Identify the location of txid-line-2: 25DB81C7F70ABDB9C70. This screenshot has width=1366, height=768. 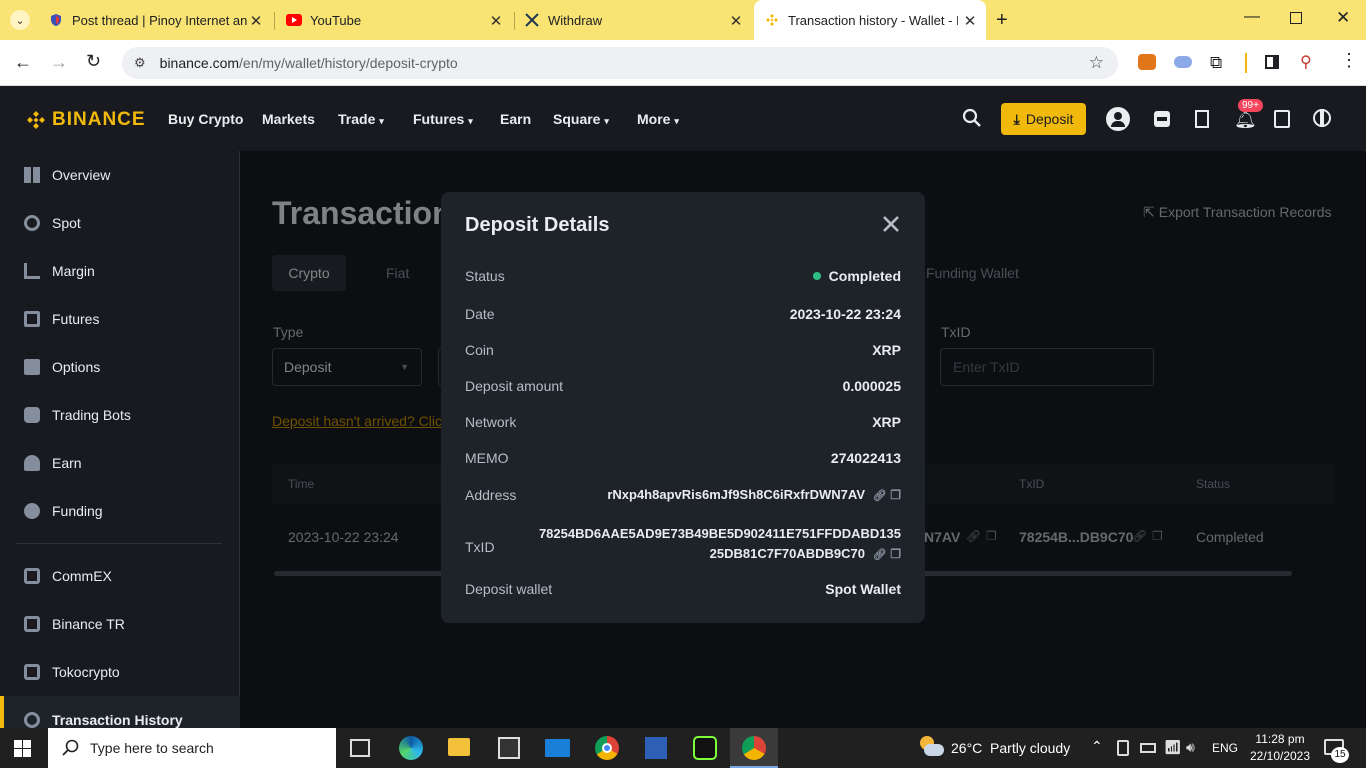
(787, 553).